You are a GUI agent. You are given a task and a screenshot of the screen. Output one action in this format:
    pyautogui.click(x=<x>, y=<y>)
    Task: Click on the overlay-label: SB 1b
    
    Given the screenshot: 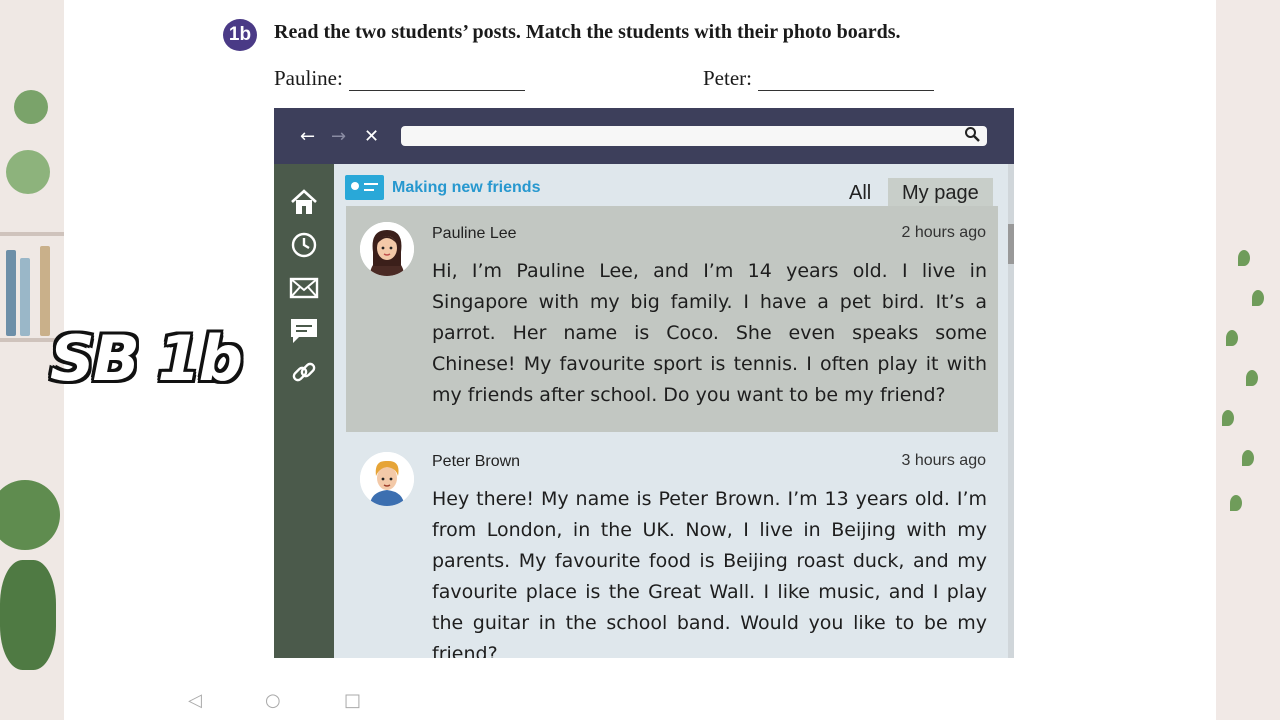 What is the action you would take?
    pyautogui.click(x=146, y=358)
    